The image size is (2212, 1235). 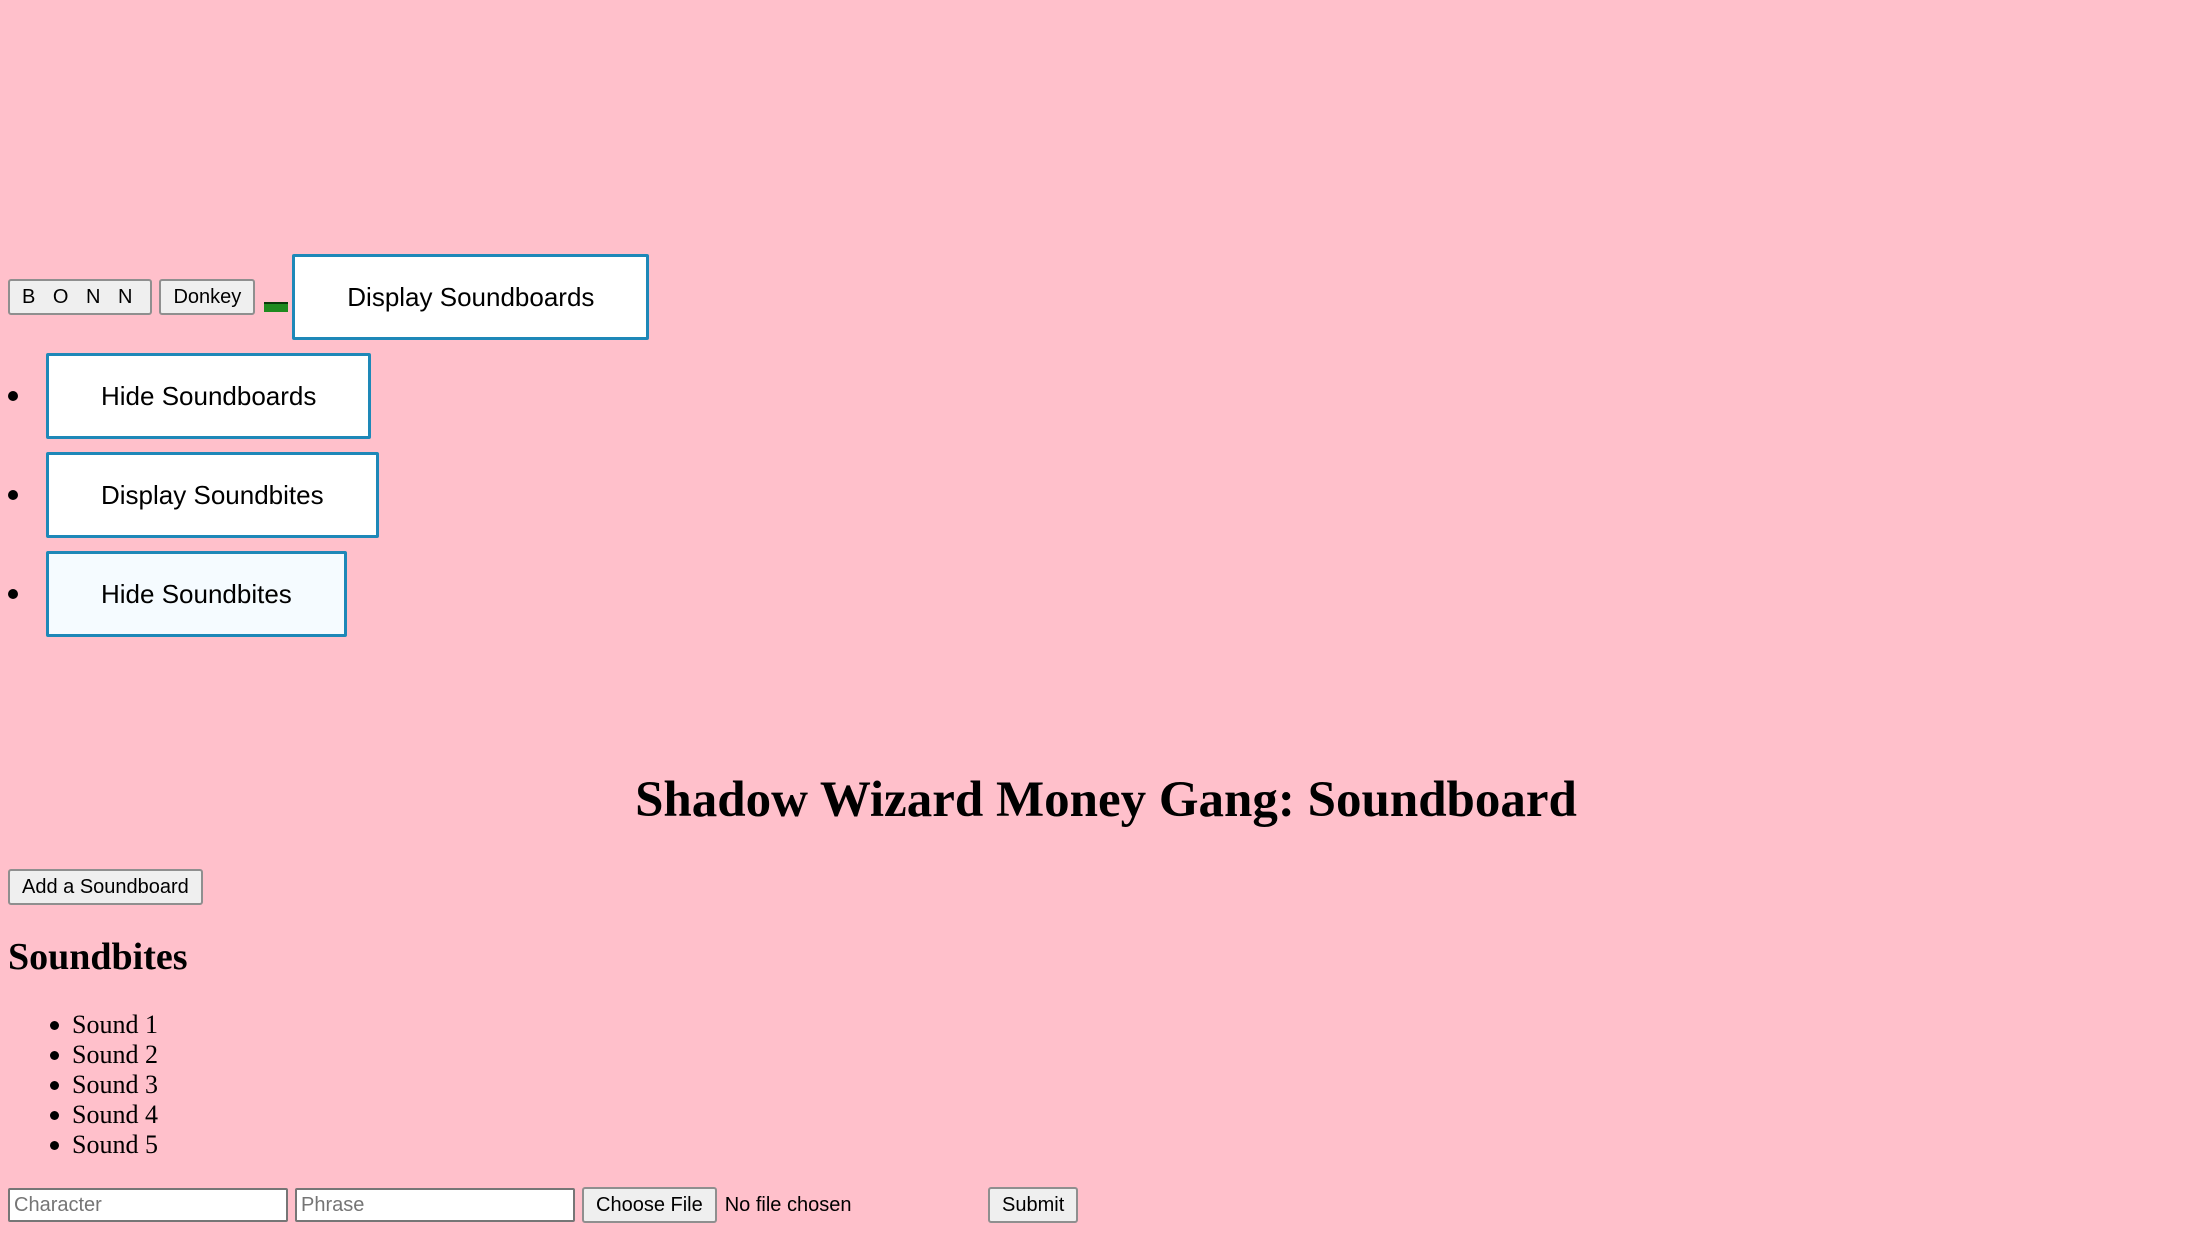 I want to click on menu-item: Display Soundbites, so click(x=189, y=495).